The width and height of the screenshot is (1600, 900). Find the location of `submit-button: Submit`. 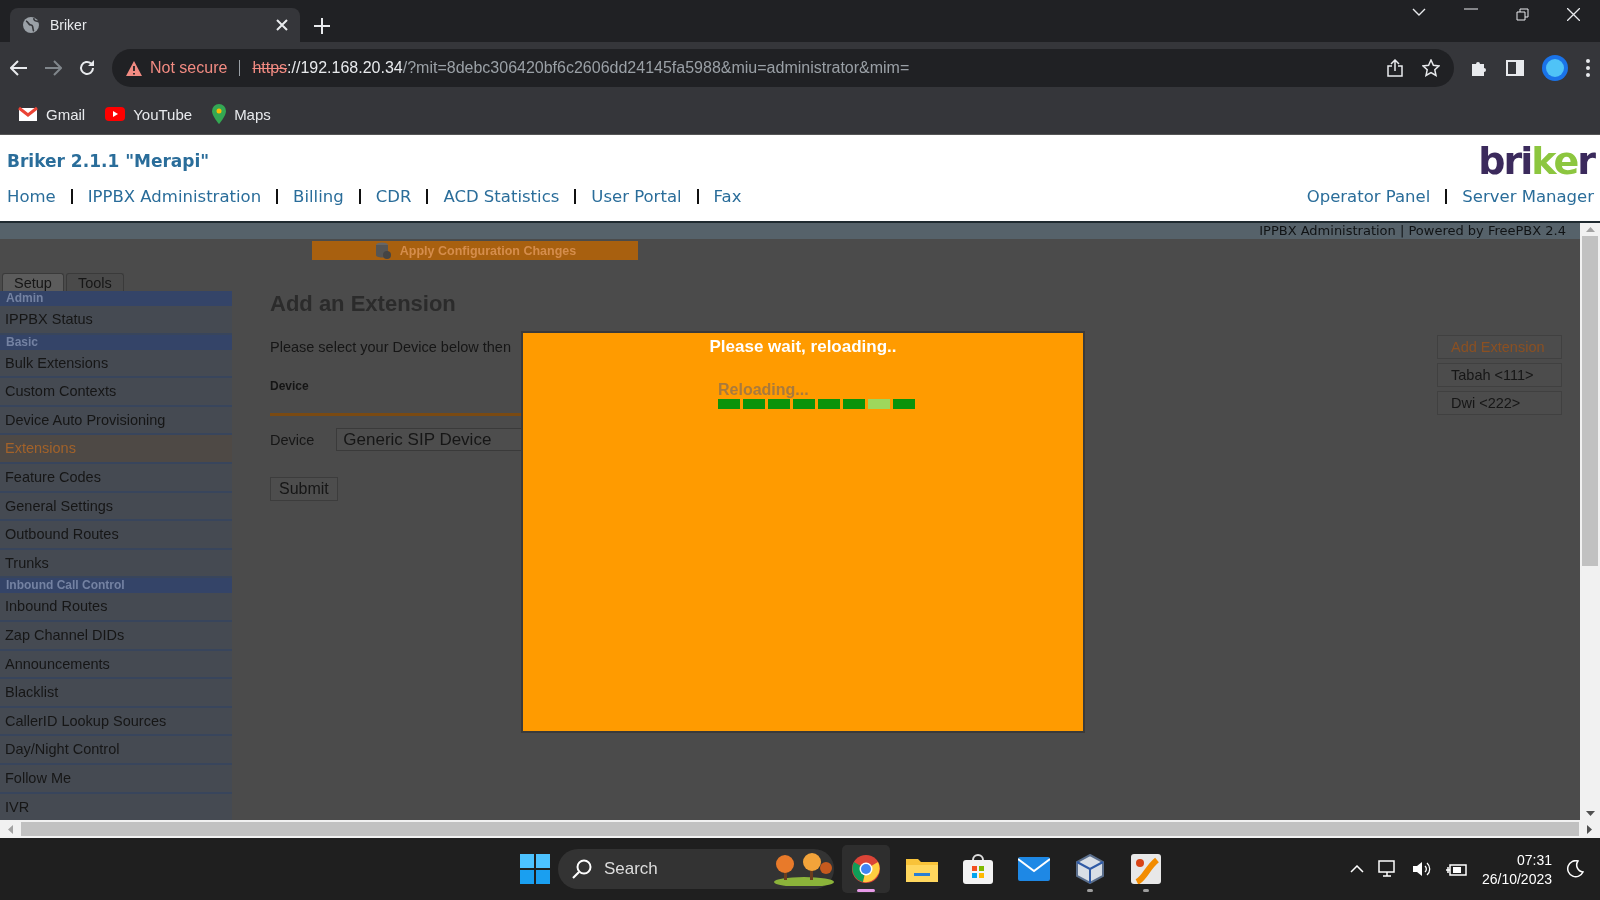

submit-button: Submit is located at coordinates (304, 489).